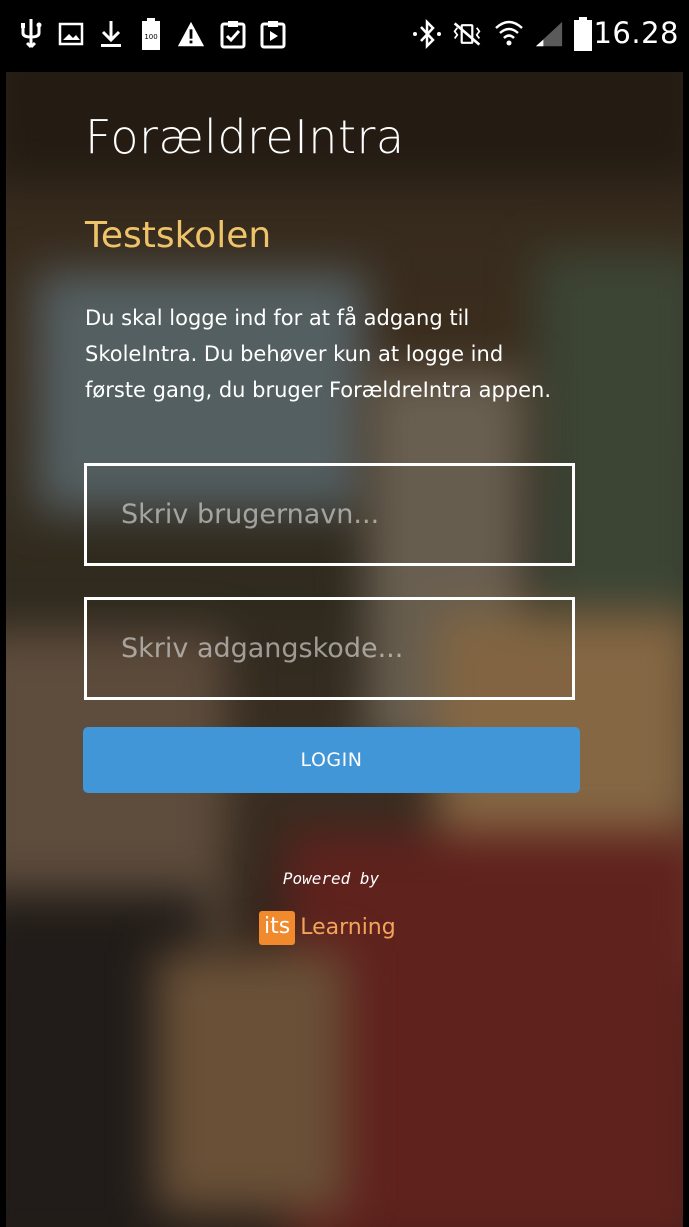 This screenshot has width=689, height=1227. I want to click on password-field, so click(329, 648).